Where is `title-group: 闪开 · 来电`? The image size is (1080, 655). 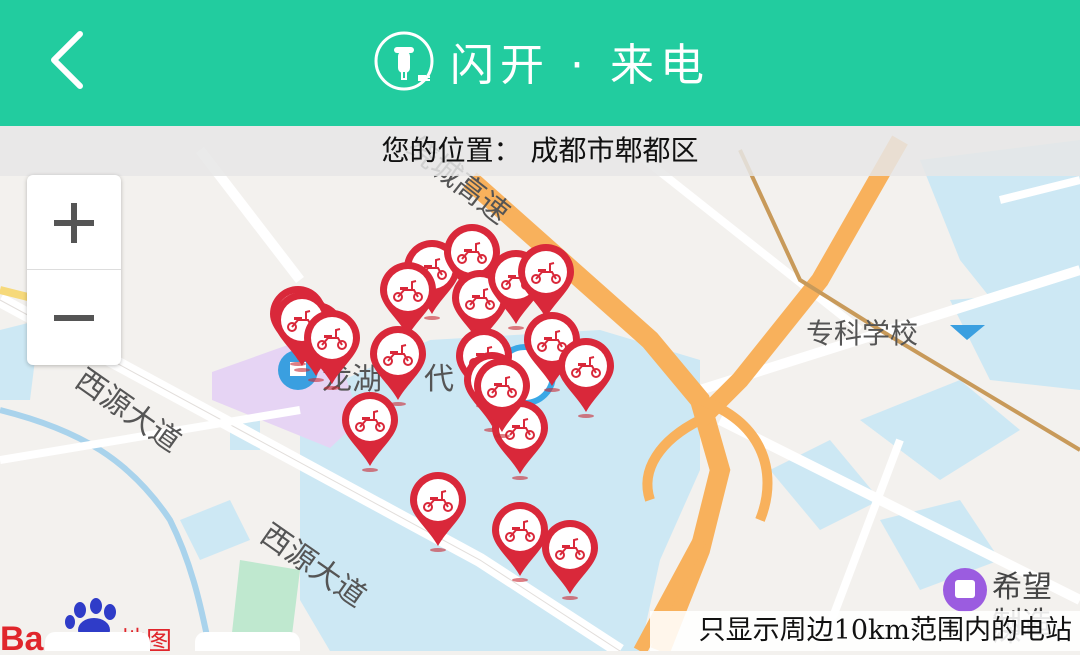
title-group: 闪开 · 来电 is located at coordinates (541, 61).